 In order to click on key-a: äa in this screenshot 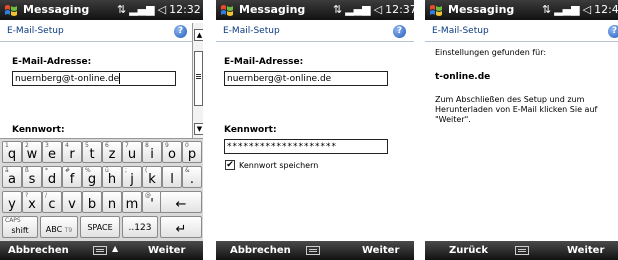, I will do `click(12, 177)`.